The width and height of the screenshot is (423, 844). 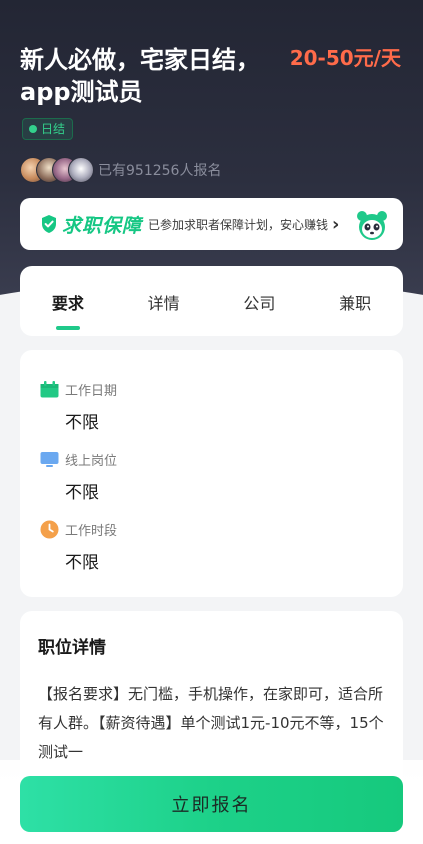 I want to click on tab-details: 详情, so click(x=164, y=302).